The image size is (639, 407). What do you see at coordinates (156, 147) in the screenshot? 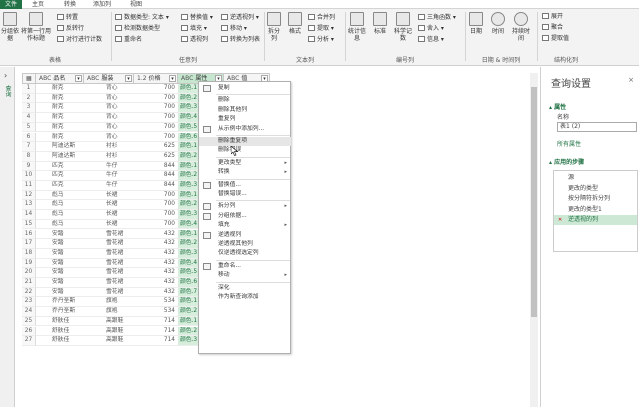
I see `price-cell: 625` at bounding box center [156, 147].